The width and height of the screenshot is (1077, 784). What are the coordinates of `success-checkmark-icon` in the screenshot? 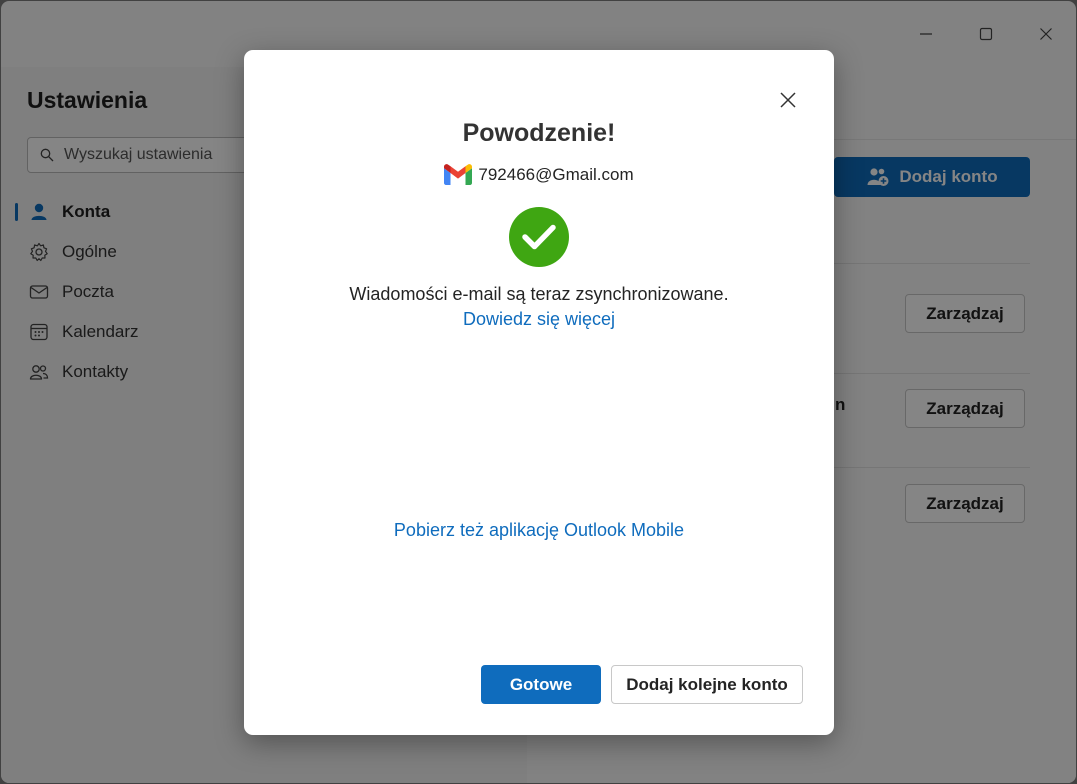 It's located at (539, 237).